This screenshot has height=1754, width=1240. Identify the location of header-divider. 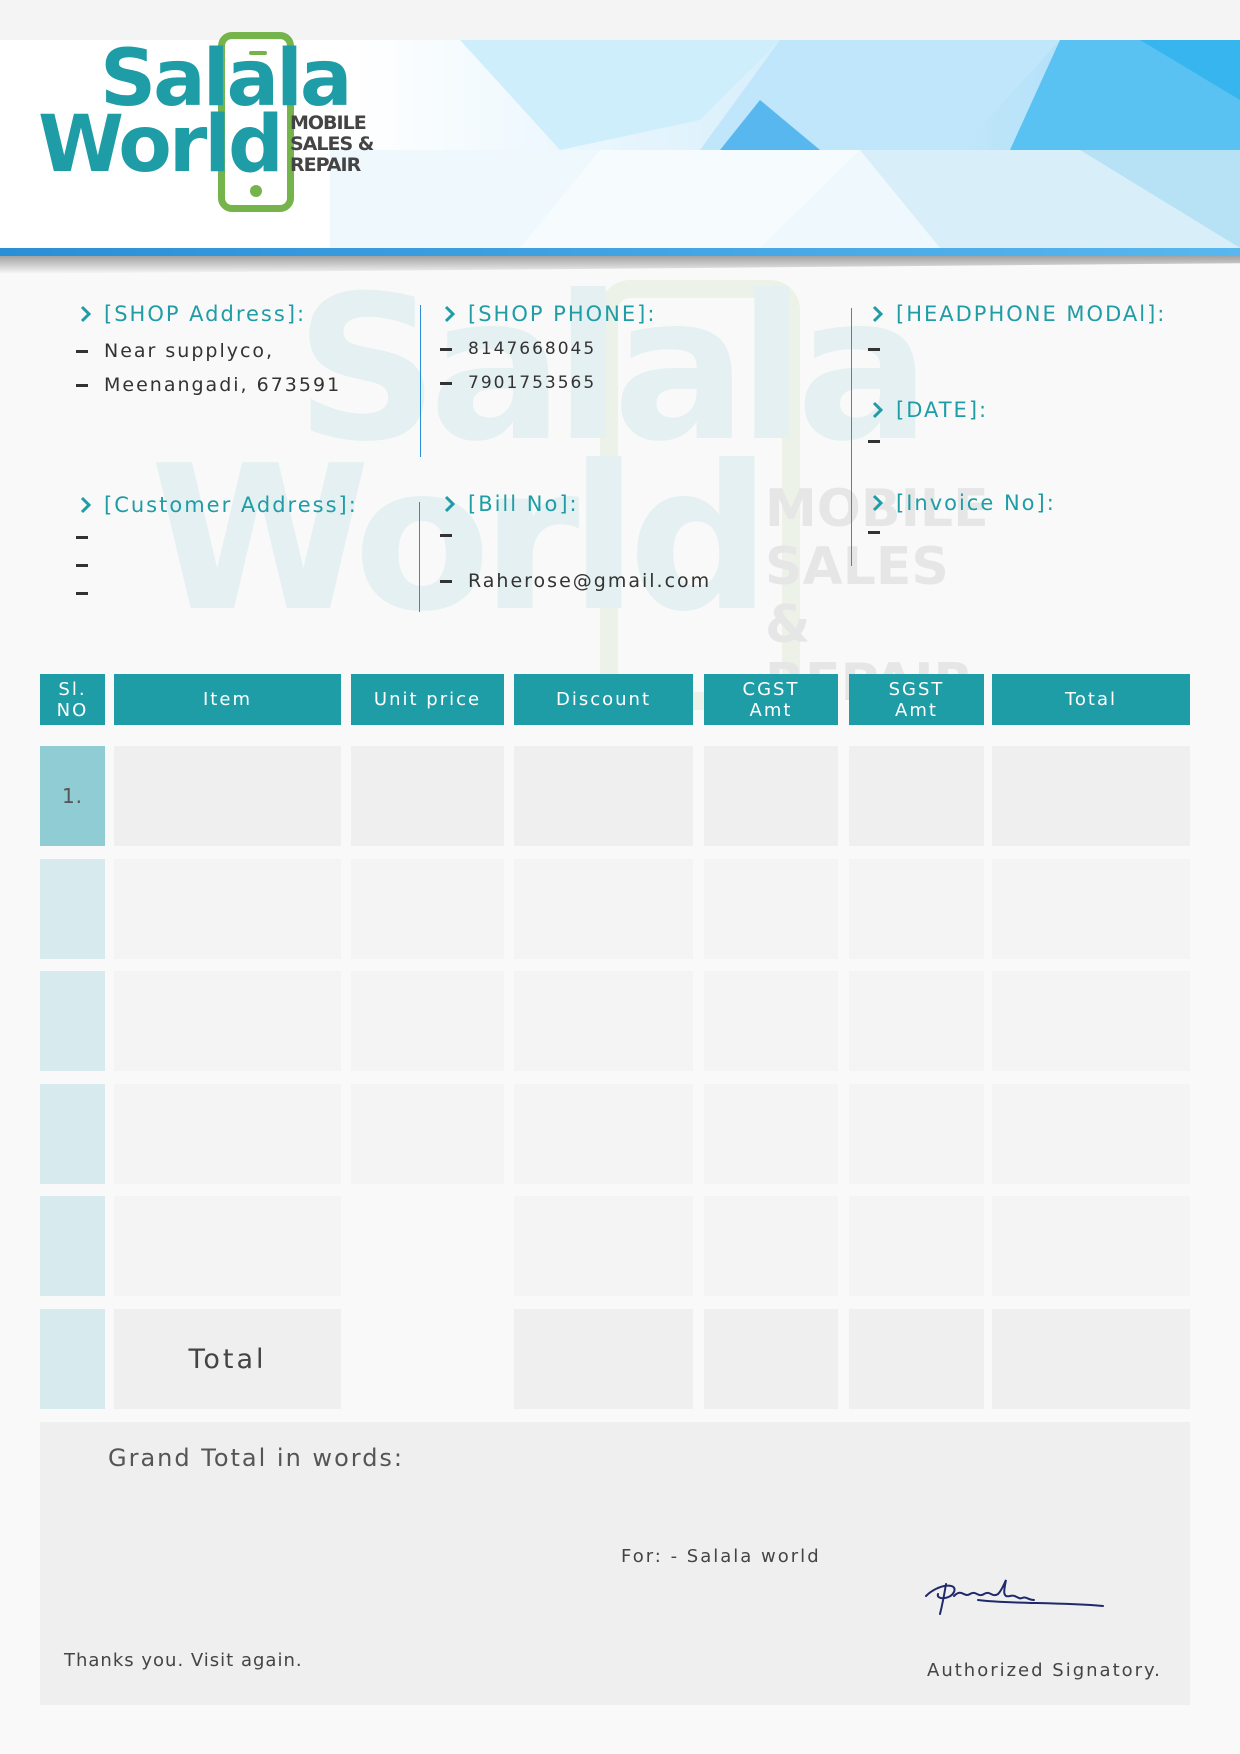
(620, 252).